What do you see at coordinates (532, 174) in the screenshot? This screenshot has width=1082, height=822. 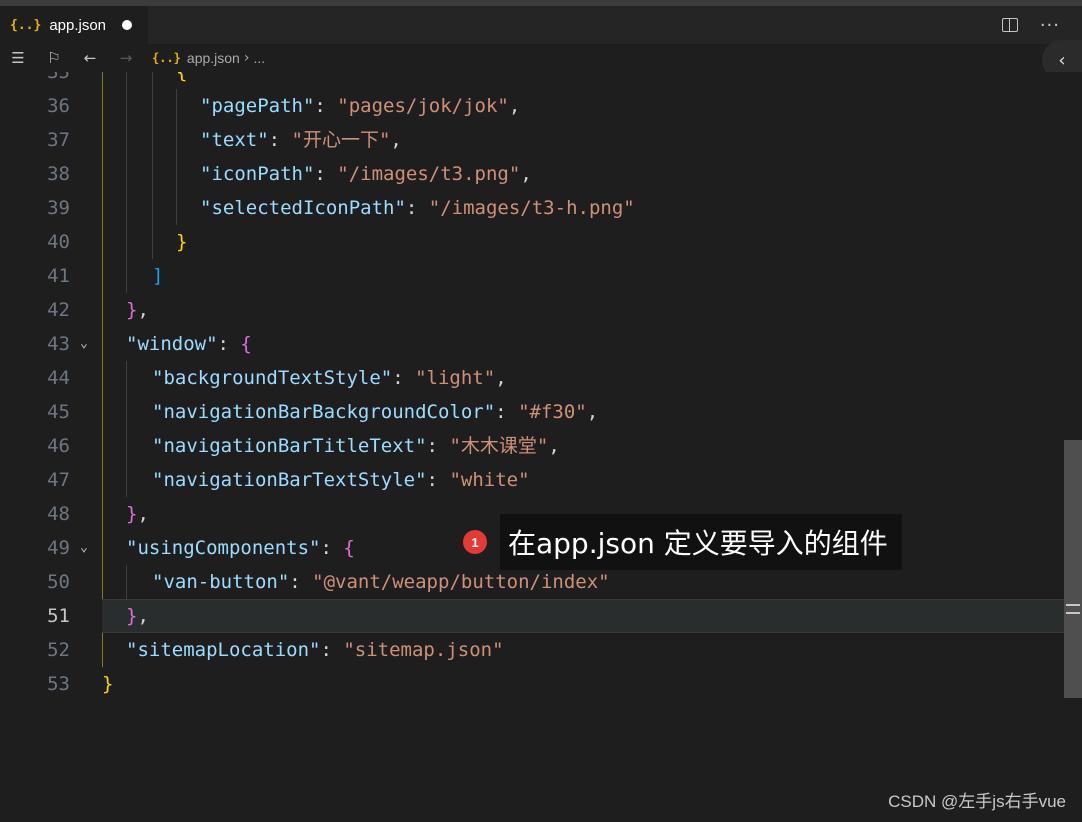 I see `code-line: 38 "iconPath": "/images/t3.png",` at bounding box center [532, 174].